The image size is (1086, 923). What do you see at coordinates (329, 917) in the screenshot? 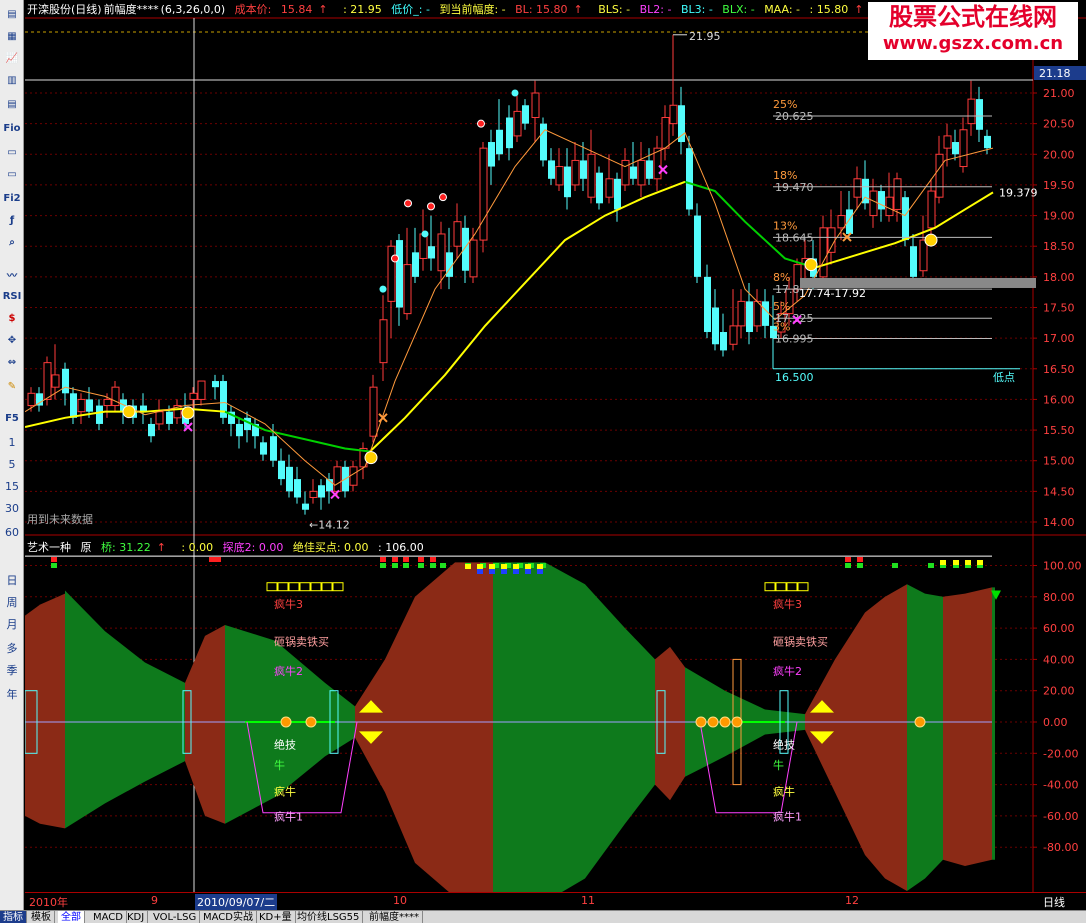
I see `tab-avg-line: 均价线LSG55` at bounding box center [329, 917].